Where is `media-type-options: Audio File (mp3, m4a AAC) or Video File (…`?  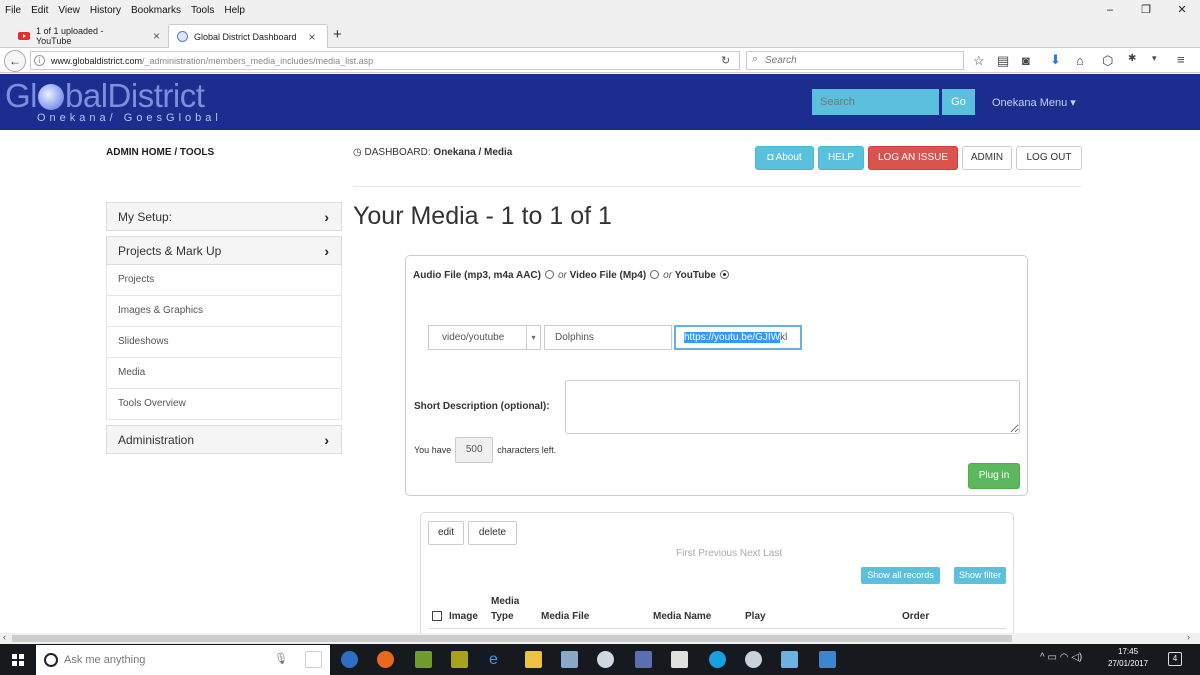
media-type-options: Audio File (mp3, m4a AAC) or Video File (… is located at coordinates (573, 275).